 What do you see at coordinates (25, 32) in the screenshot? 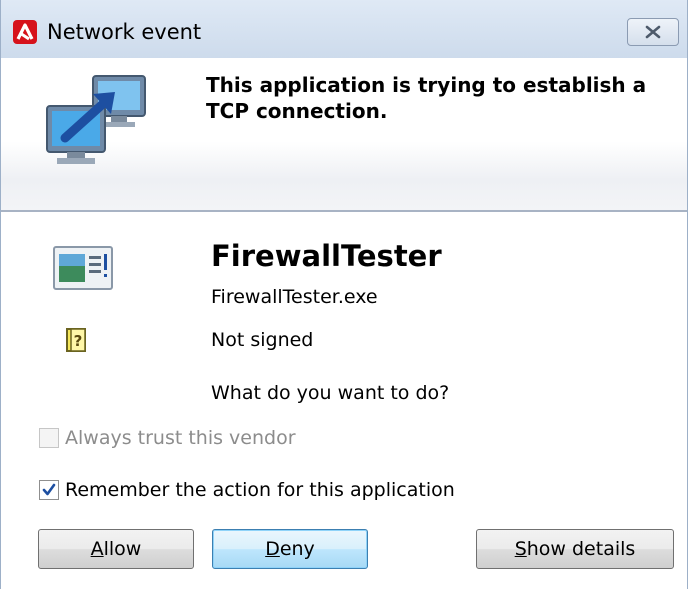
I see `avira-logo-icon` at bounding box center [25, 32].